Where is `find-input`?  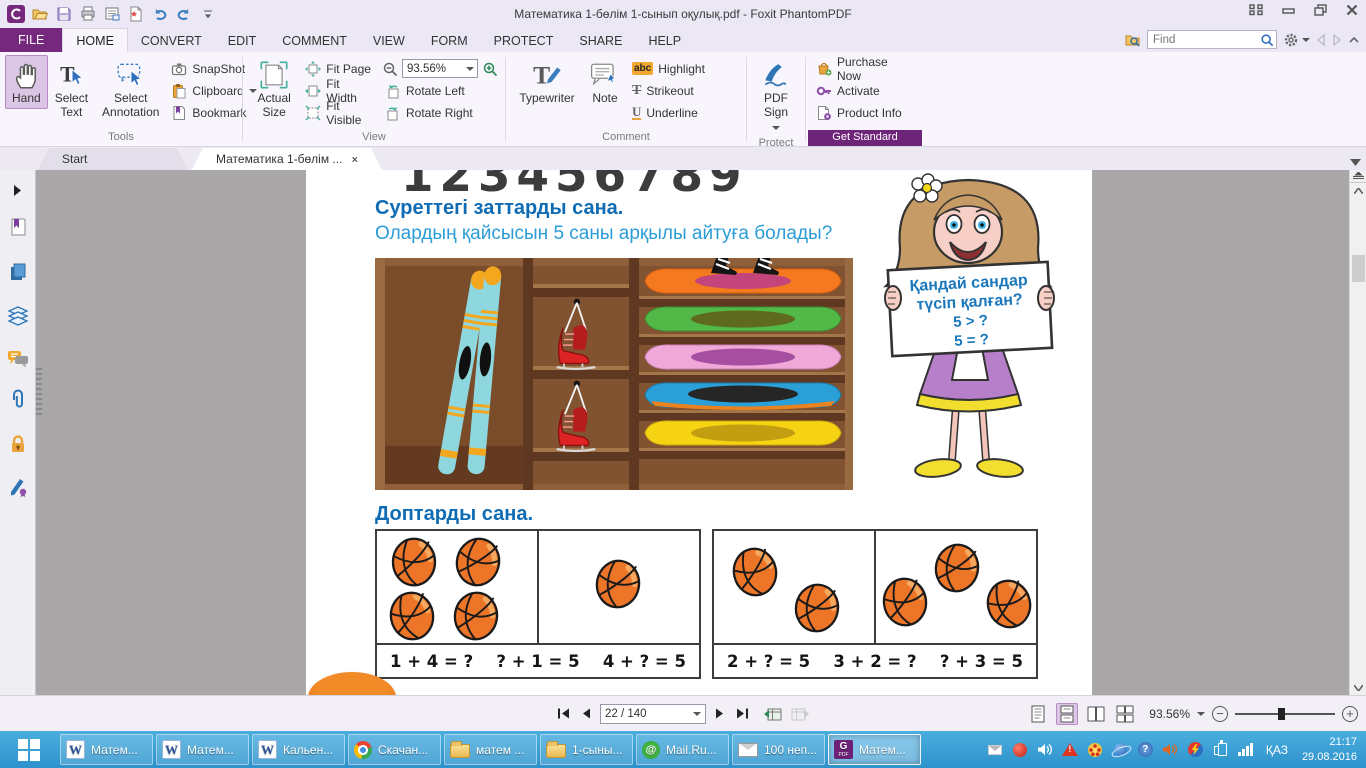 find-input is located at coordinates (1206, 39).